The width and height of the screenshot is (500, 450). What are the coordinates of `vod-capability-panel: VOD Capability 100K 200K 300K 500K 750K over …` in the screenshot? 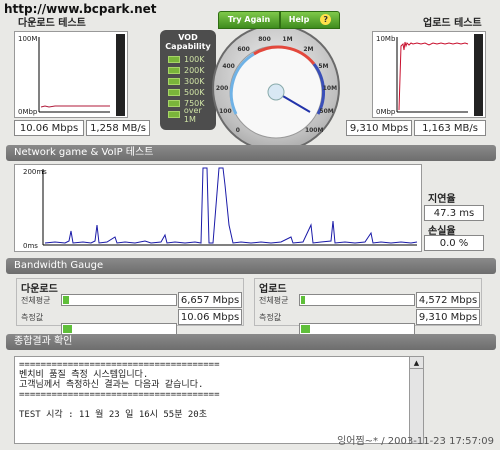 It's located at (188, 80).